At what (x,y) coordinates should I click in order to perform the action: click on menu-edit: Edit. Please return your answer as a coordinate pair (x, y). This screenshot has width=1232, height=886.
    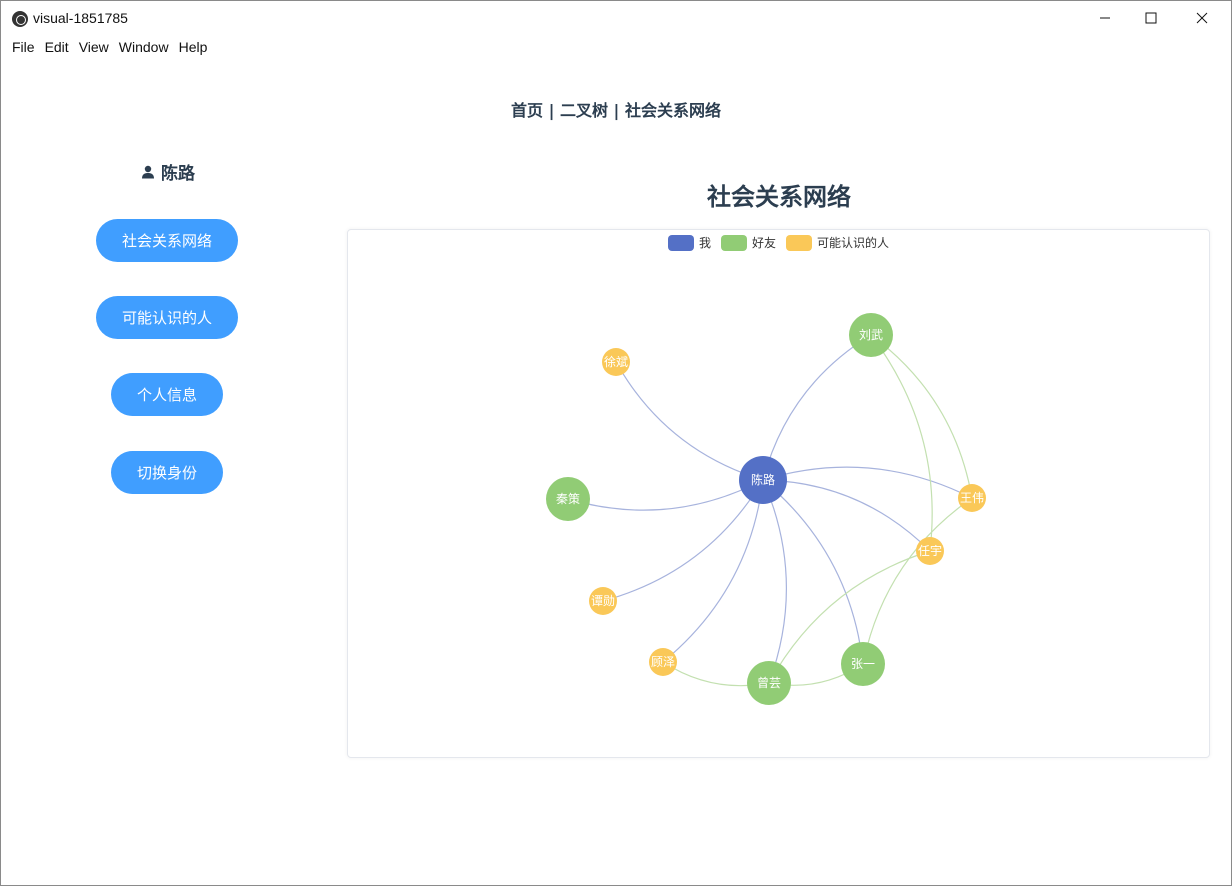
    Looking at the image, I should click on (57, 47).